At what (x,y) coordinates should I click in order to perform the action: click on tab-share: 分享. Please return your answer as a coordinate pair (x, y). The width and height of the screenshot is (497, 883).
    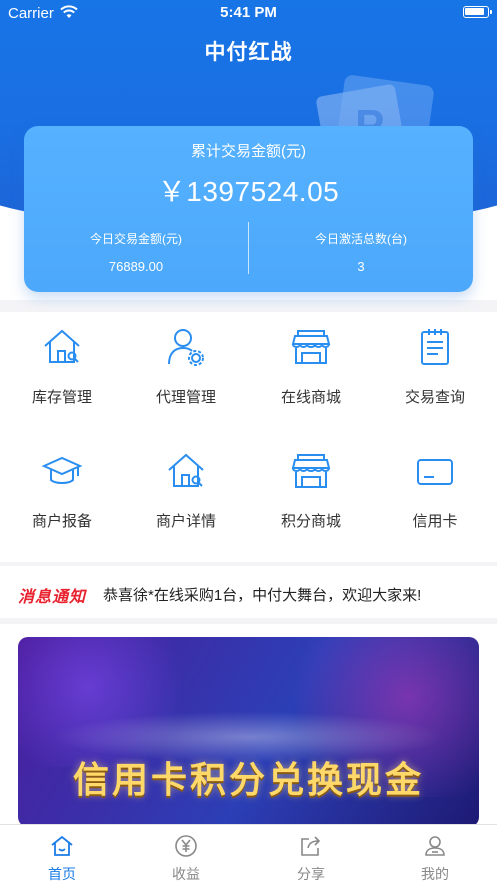
    Looking at the image, I should click on (311, 854).